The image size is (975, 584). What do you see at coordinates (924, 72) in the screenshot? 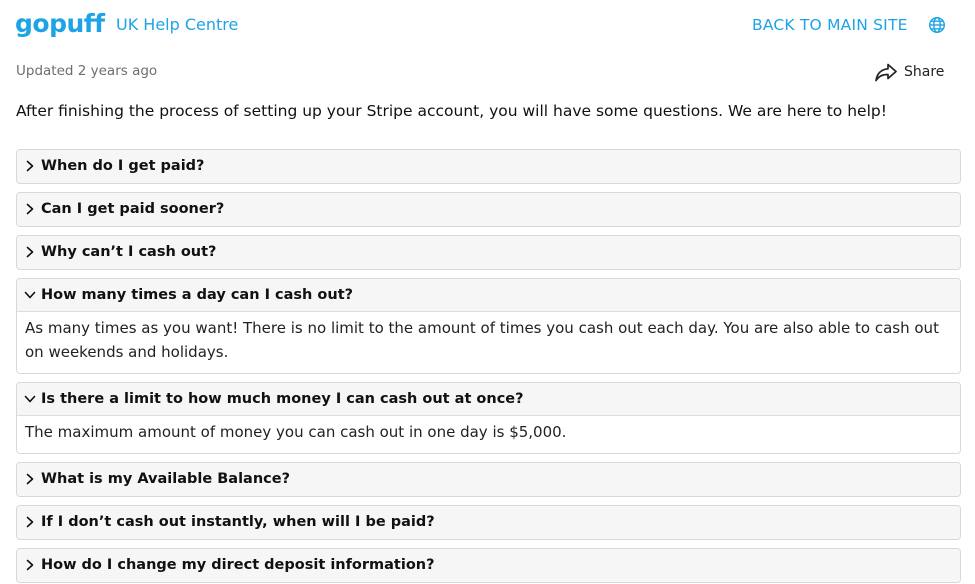
I see `share-label: Share` at bounding box center [924, 72].